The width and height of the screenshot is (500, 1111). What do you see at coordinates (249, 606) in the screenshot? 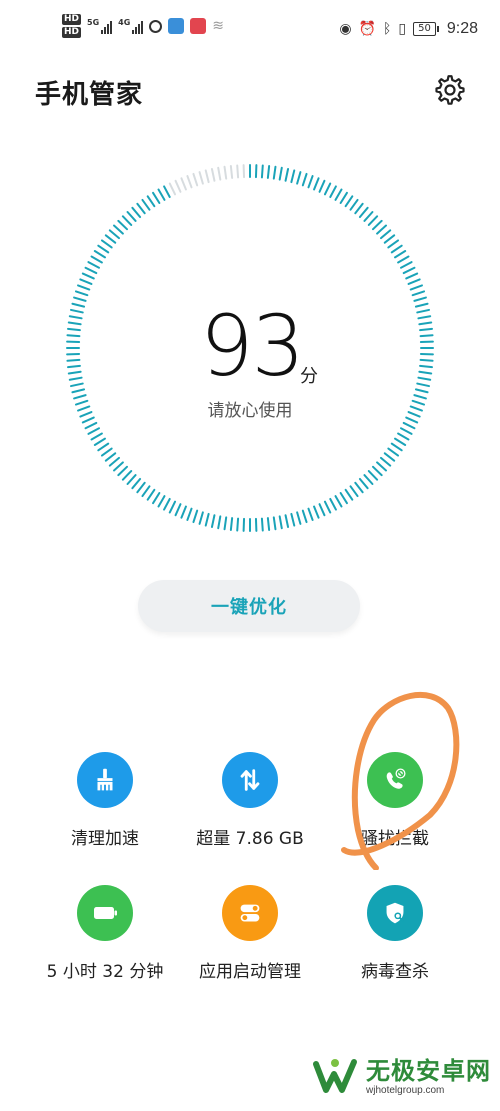
I see `one-click-optimize-button: 一键优化` at bounding box center [249, 606].